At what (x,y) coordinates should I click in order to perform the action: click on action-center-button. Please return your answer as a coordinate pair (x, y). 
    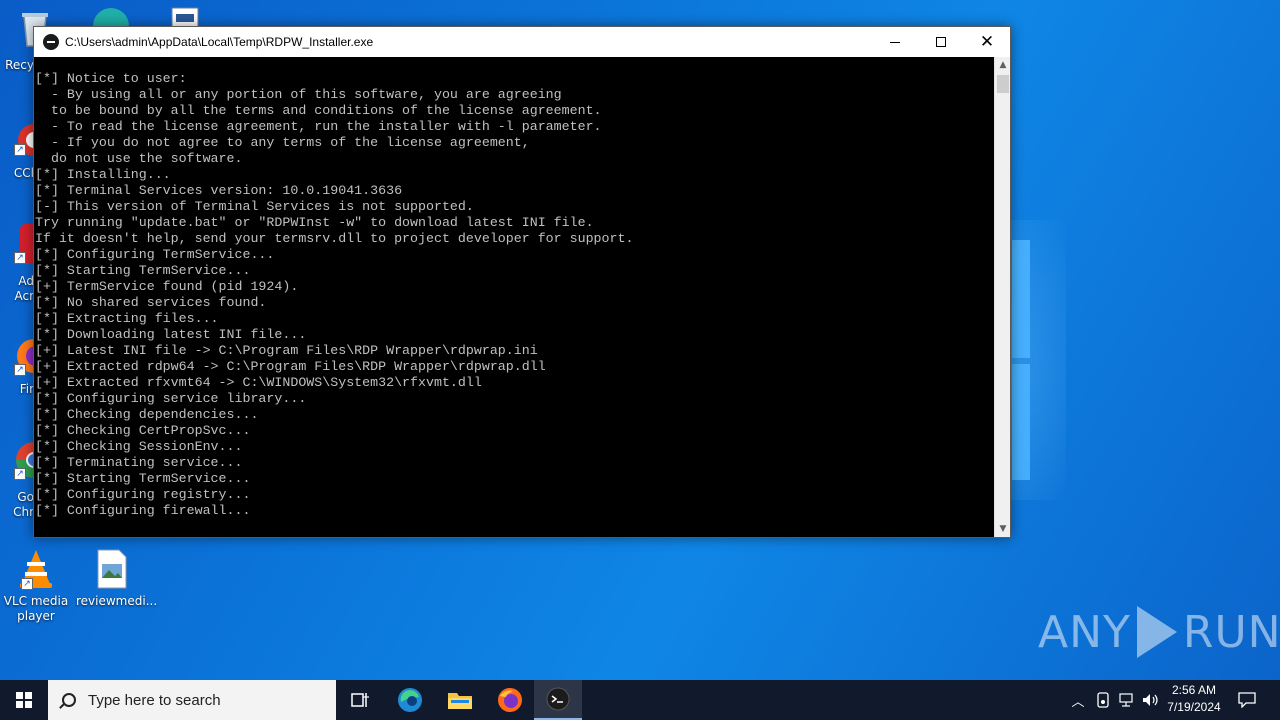
    Looking at the image, I should click on (1247, 700).